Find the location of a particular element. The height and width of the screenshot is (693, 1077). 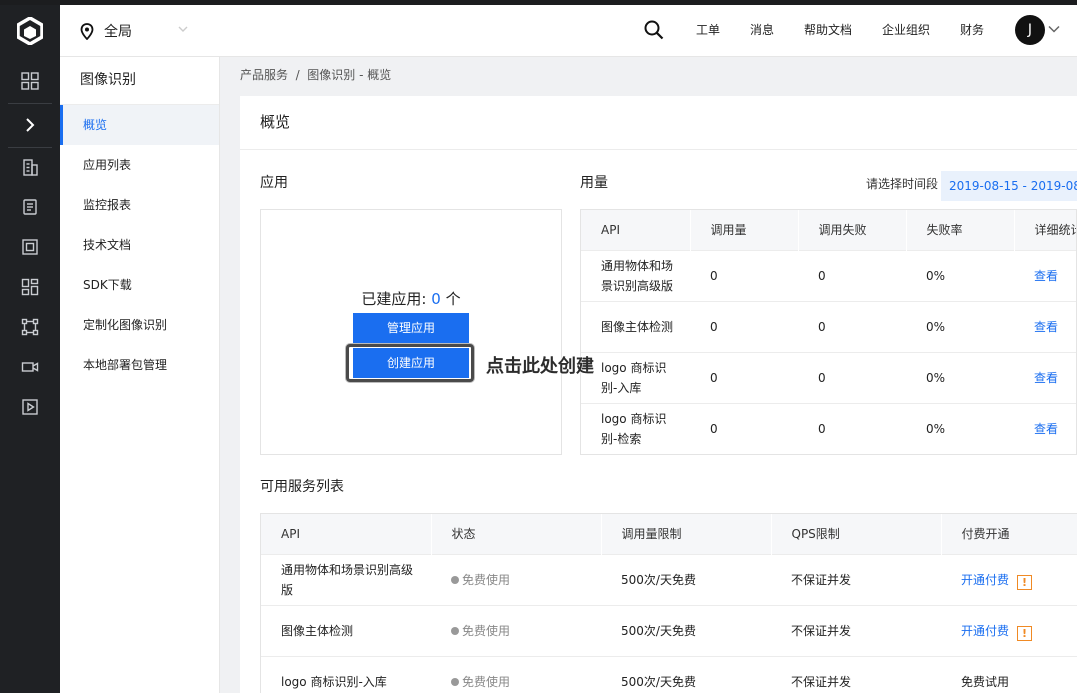

sidebar-title: 图像识别 is located at coordinates (139, 81).